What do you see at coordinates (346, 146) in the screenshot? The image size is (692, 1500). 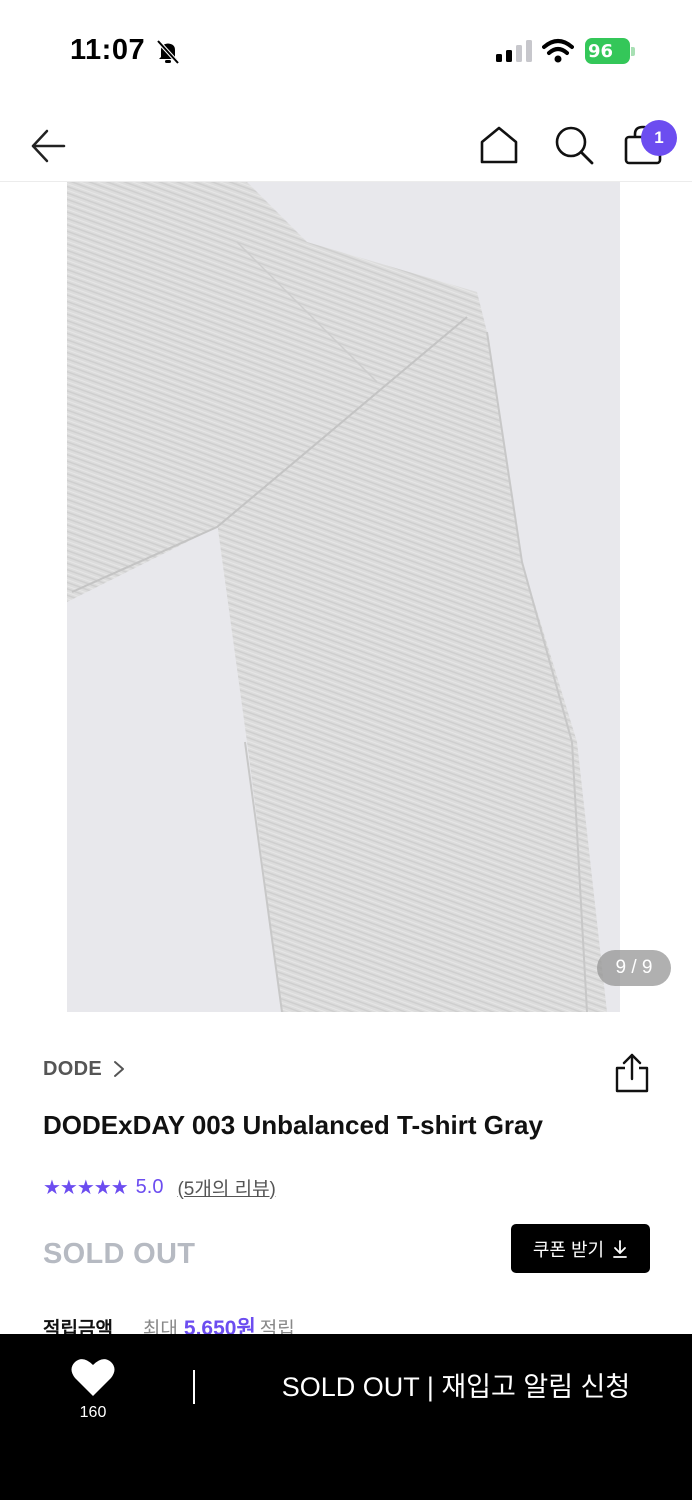 I see `top-nav-bar` at bounding box center [346, 146].